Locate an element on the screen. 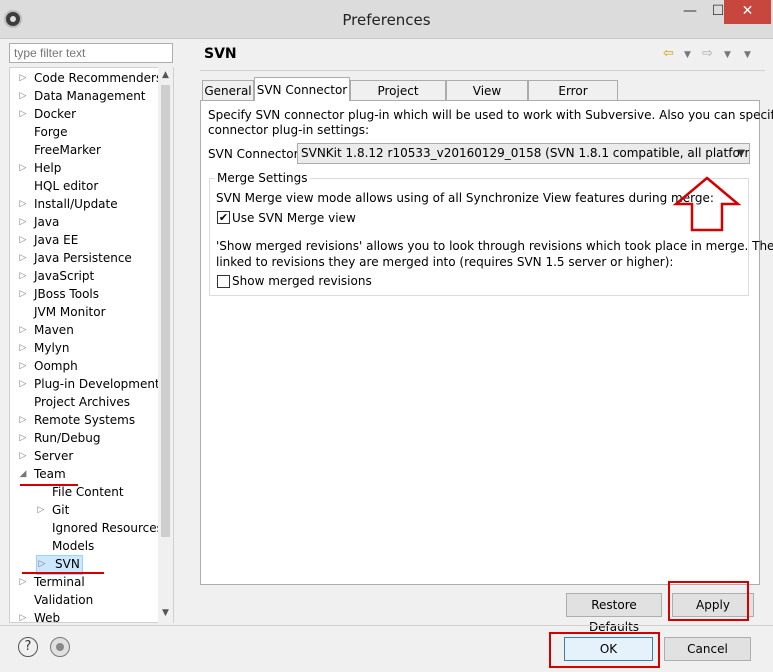 The width and height of the screenshot is (773, 672). show-merged-revisions-label: Show merged revisions is located at coordinates (302, 281).